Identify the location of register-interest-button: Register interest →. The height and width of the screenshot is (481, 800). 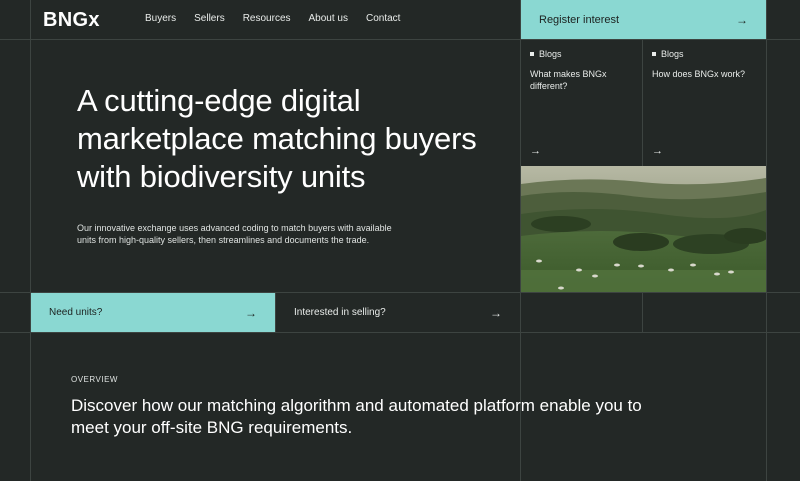
(643, 19).